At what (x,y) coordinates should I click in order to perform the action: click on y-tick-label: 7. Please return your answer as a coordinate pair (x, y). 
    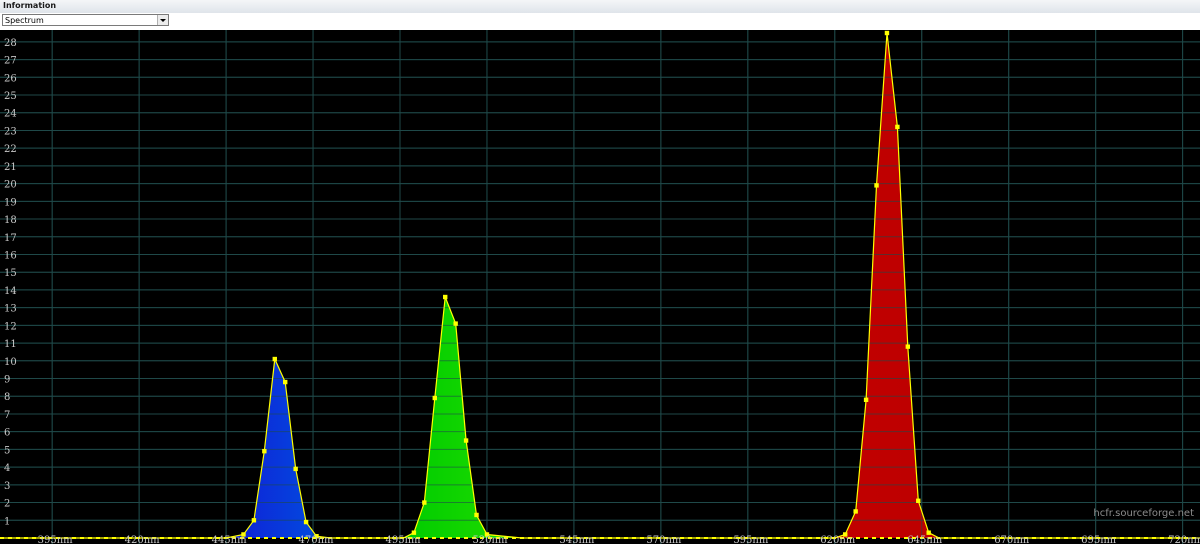
    Looking at the image, I should click on (7, 415).